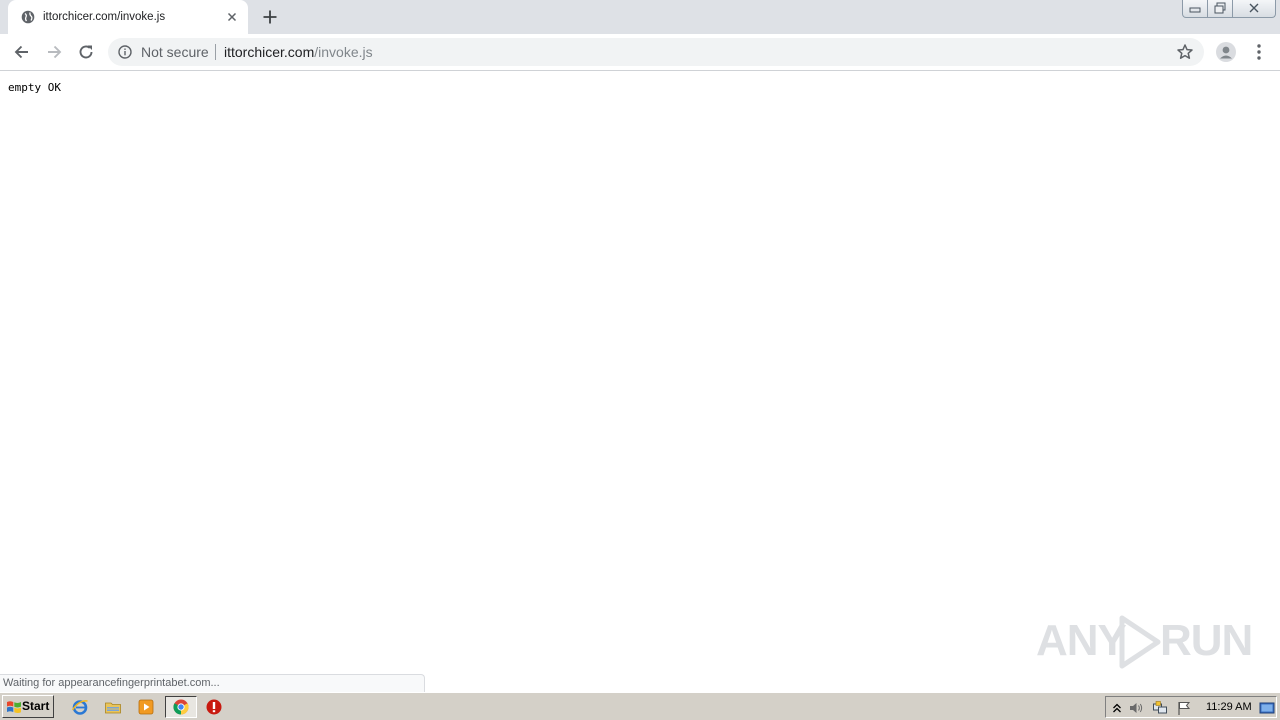 The width and height of the screenshot is (1280, 720). Describe the element at coordinates (1206, 640) in the screenshot. I see `watermark-right-text: RUN` at that location.